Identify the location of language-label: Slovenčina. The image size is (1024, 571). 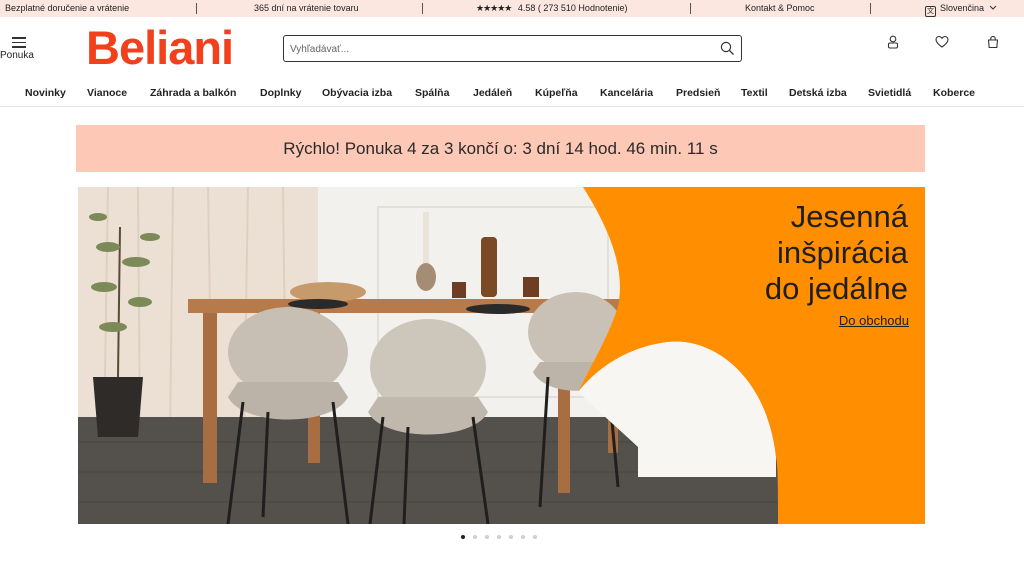
(962, 8).